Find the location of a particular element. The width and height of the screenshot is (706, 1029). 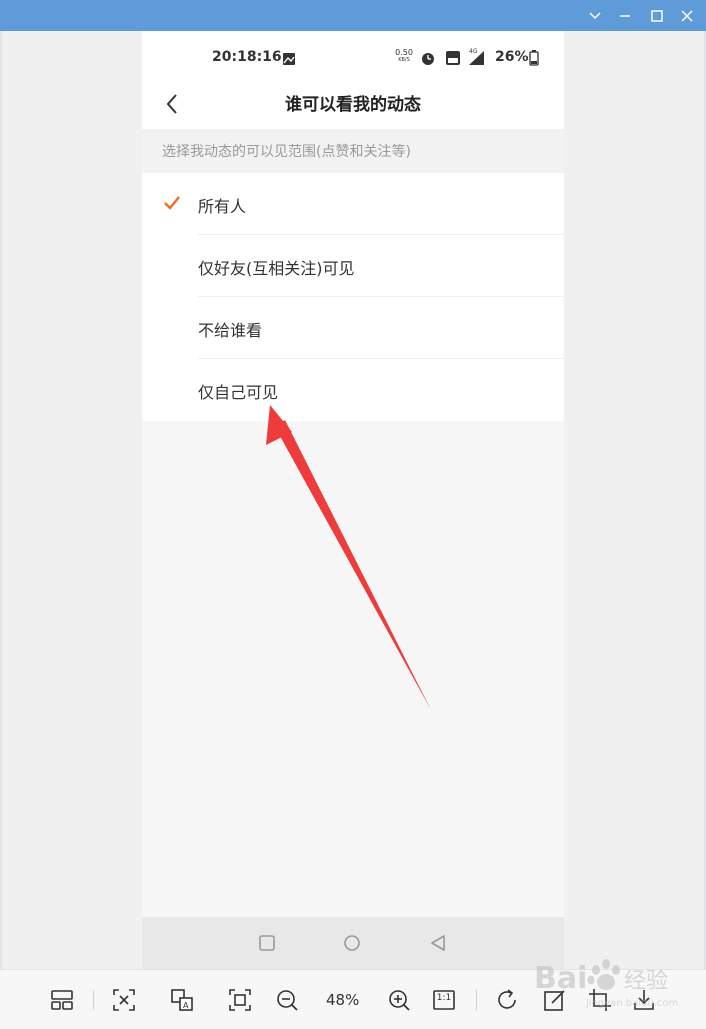

page-title: 谁可以看我的动态 is located at coordinates (353, 105).